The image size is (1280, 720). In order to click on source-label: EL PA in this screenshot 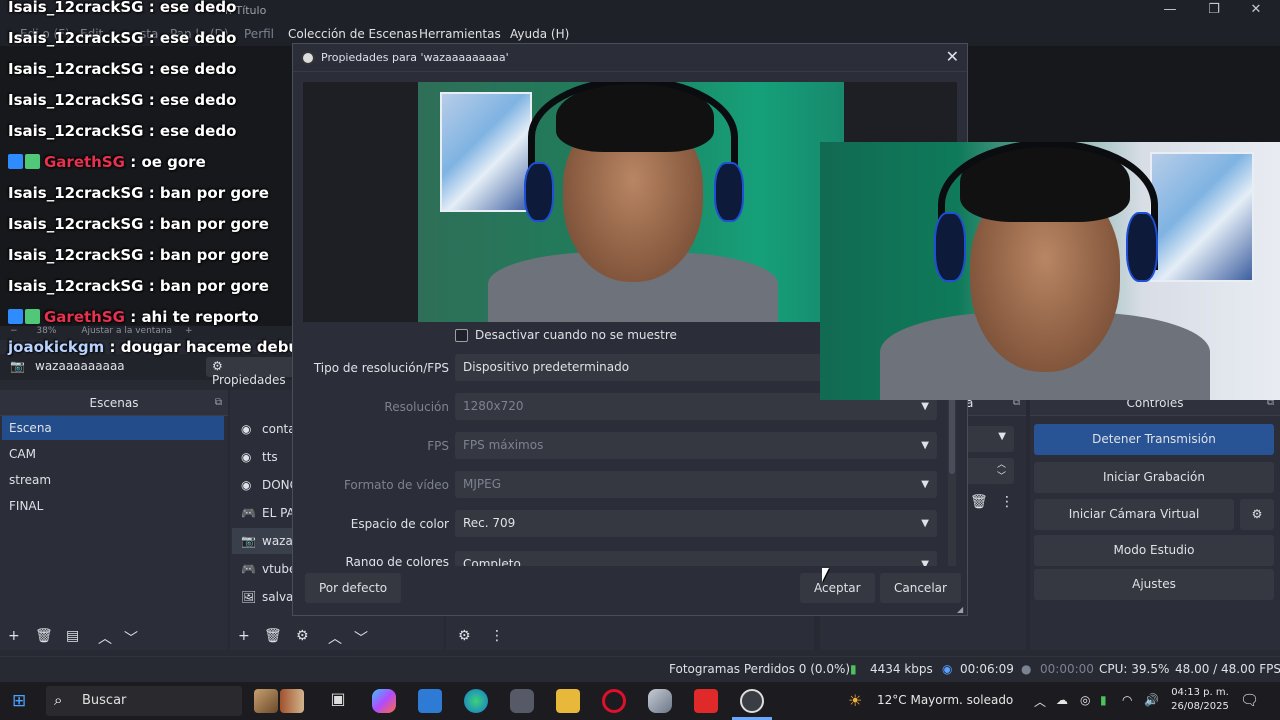, I will do `click(278, 513)`.